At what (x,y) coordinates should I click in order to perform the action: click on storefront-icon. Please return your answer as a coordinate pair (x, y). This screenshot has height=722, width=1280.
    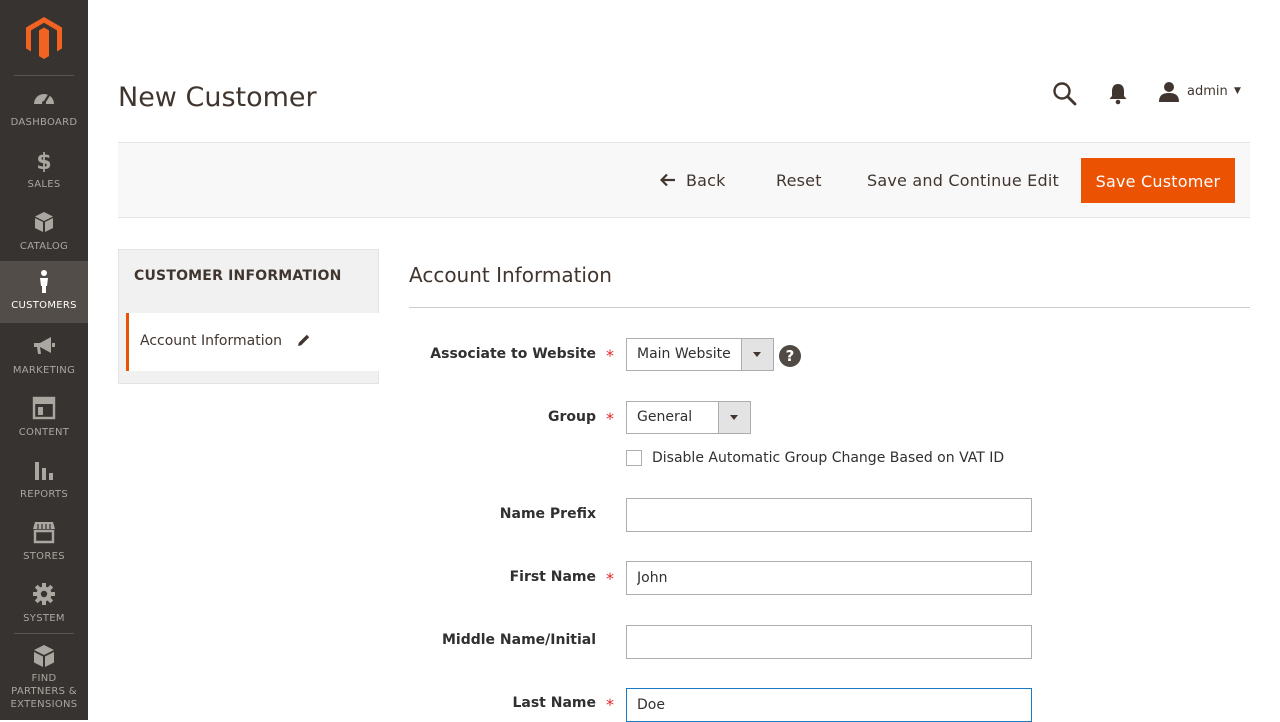
    Looking at the image, I should click on (44, 533).